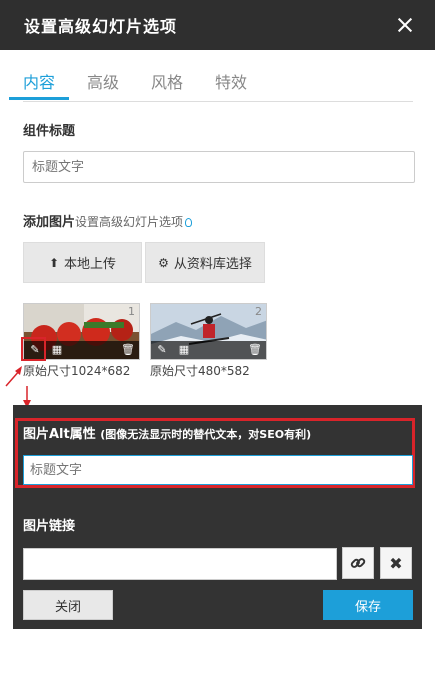  What do you see at coordinates (206, 434) in the screenshot?
I see `alt-hint: (图像无法显示时的替代文本，对SEO有利)` at bounding box center [206, 434].